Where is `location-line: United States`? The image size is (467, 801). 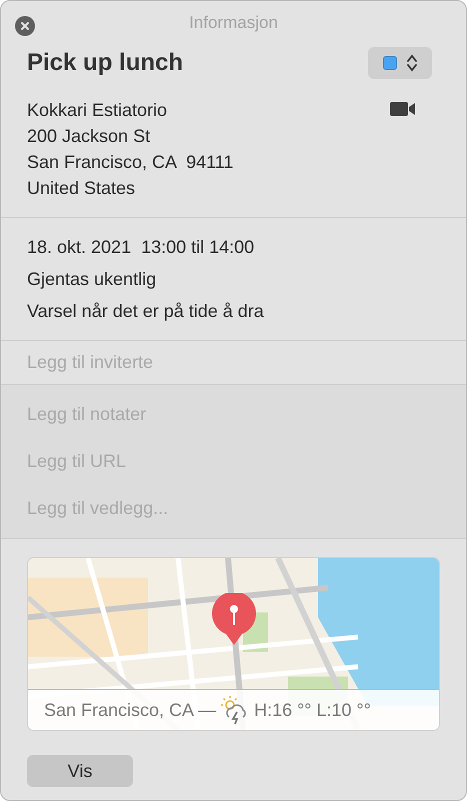 location-line: United States is located at coordinates (81, 188).